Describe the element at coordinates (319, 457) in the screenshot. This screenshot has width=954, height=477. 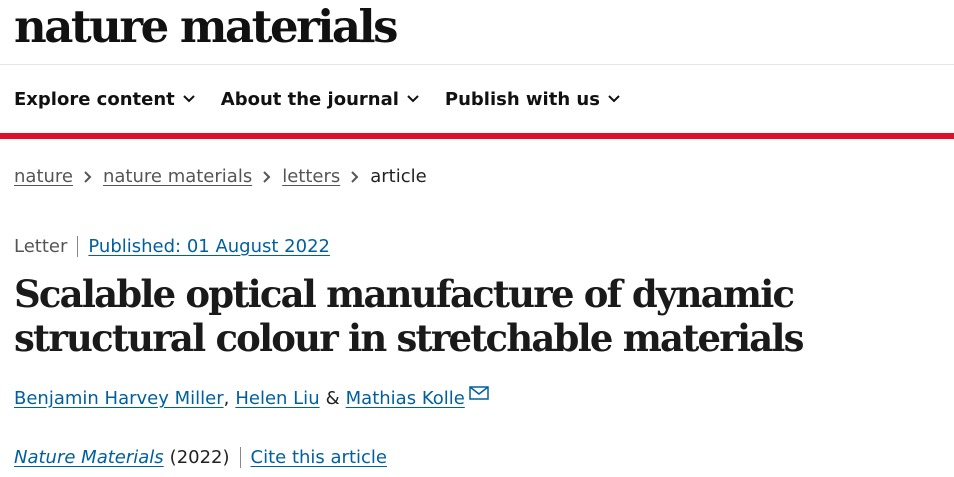
I see `cite-this-article-link: Cite this article` at that location.